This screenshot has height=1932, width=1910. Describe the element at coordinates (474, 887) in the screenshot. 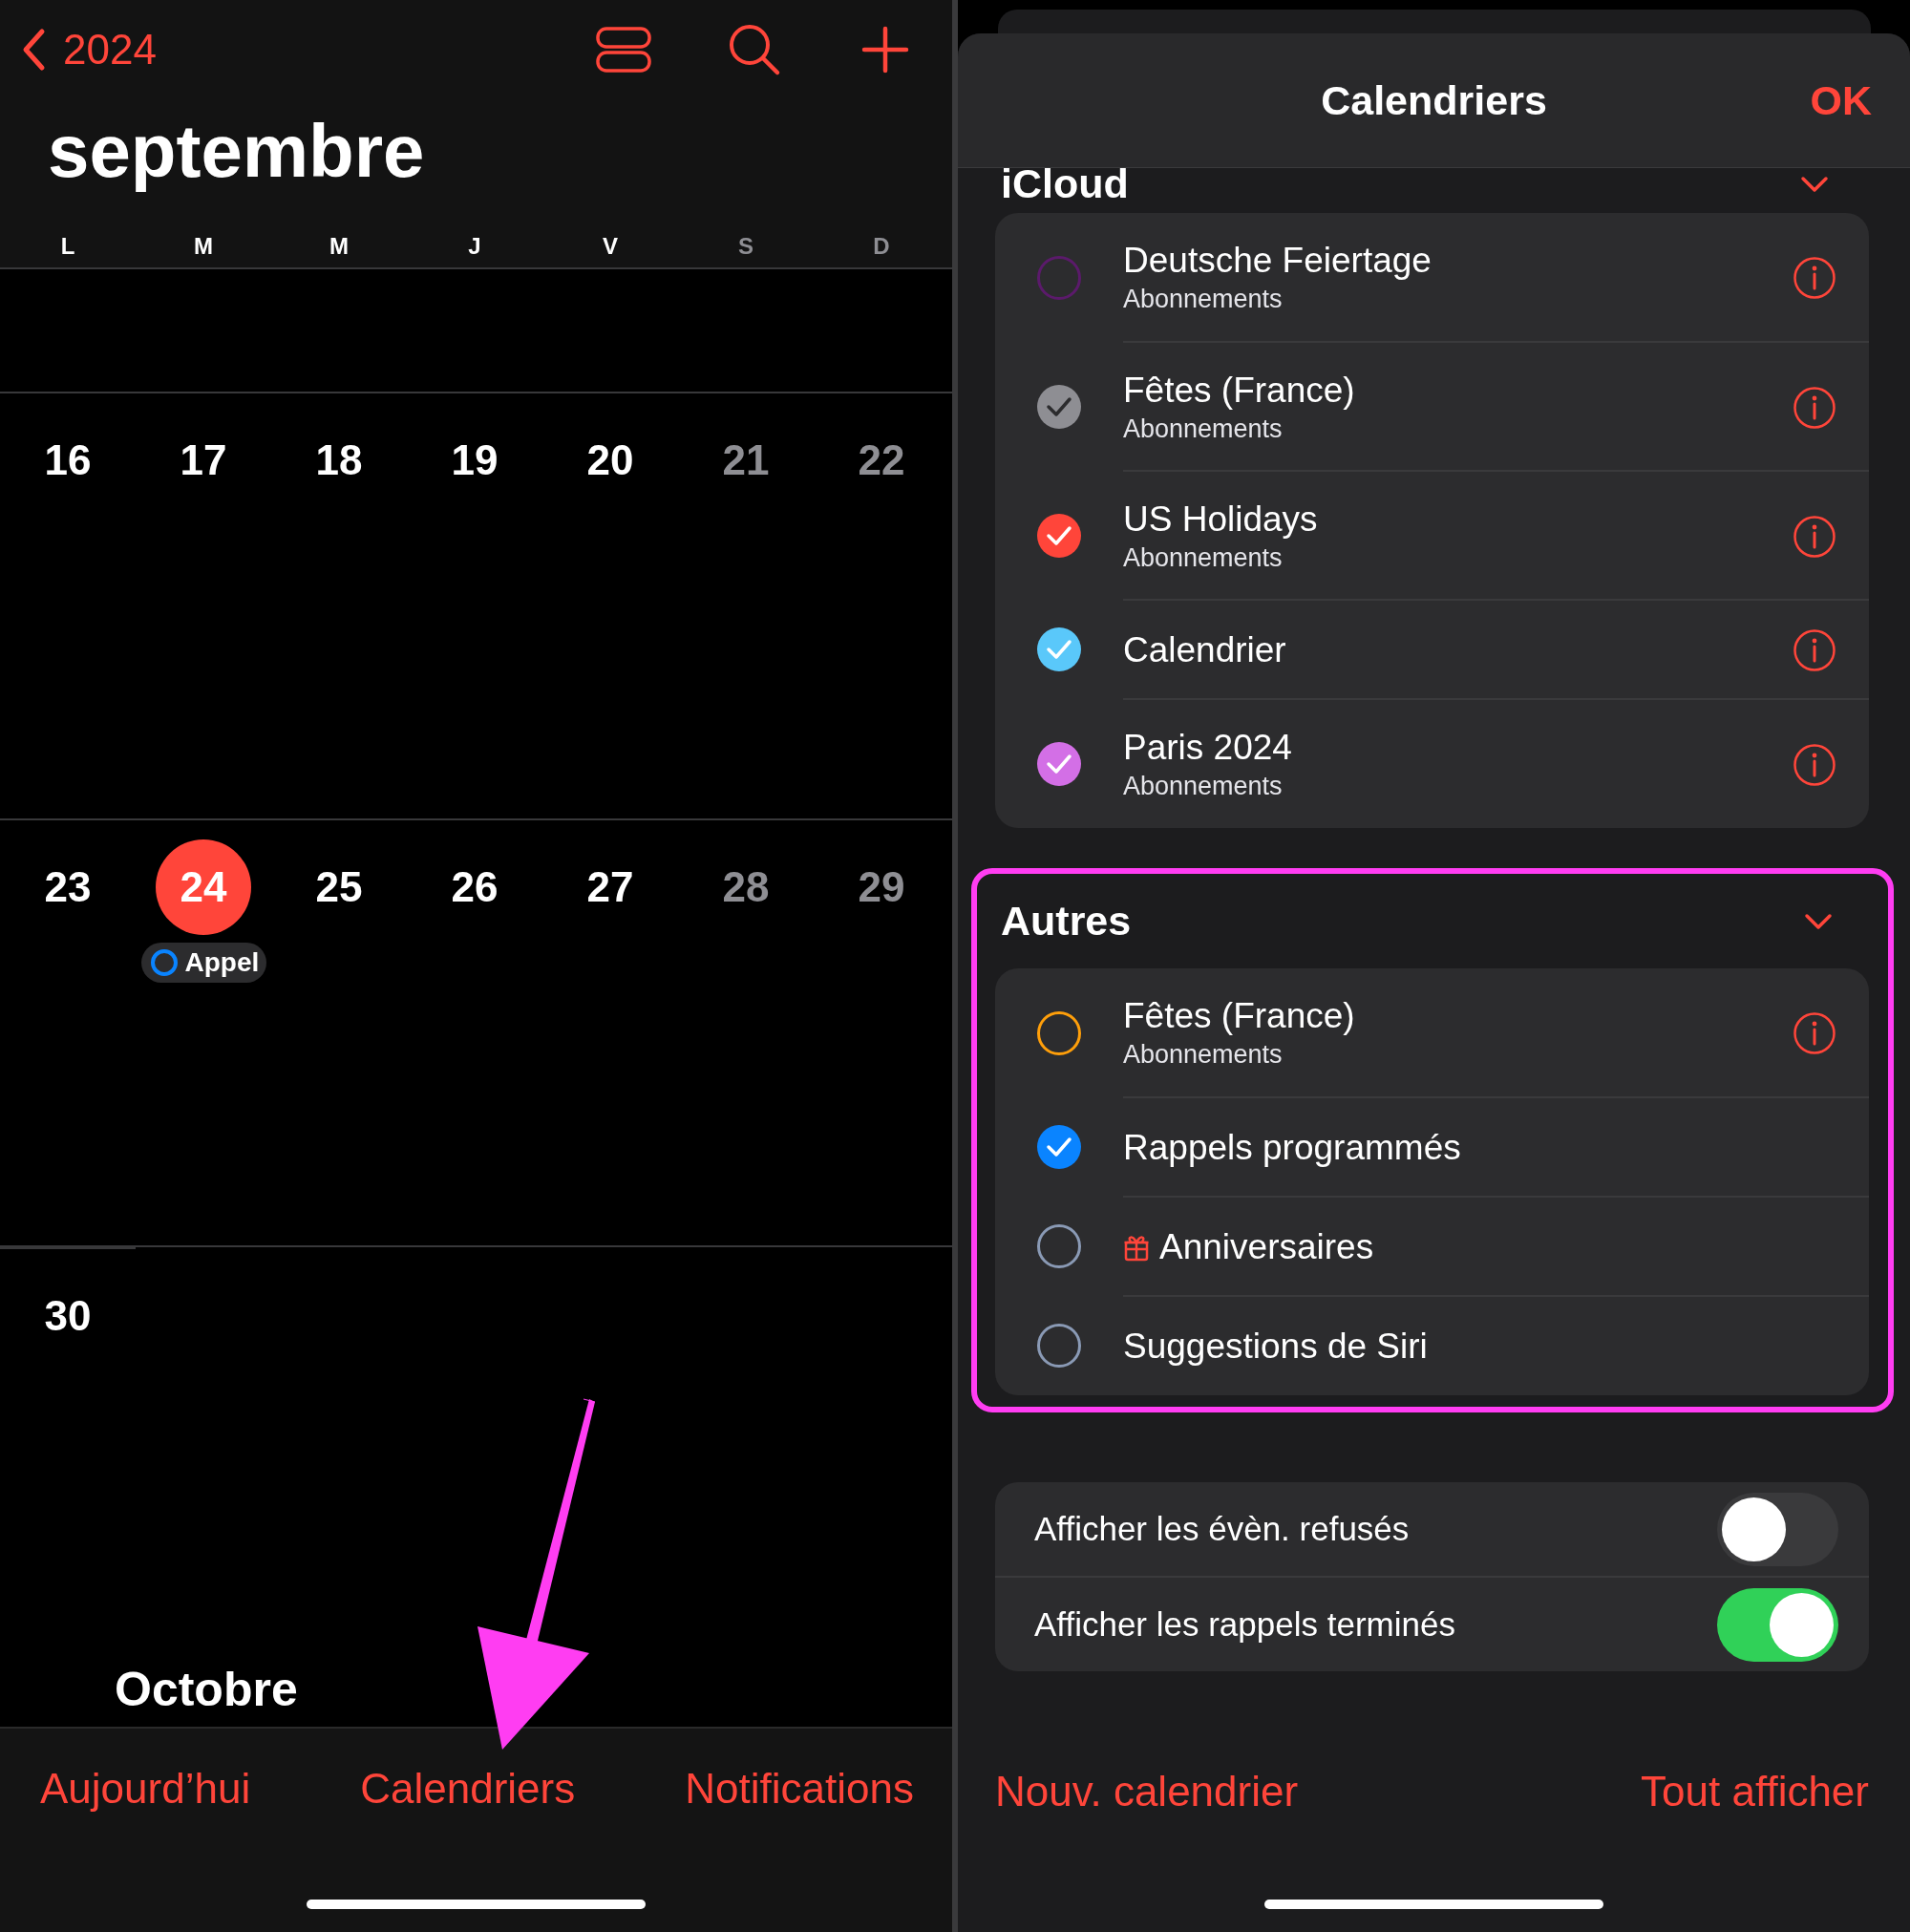

I see `day-number: 26` at that location.